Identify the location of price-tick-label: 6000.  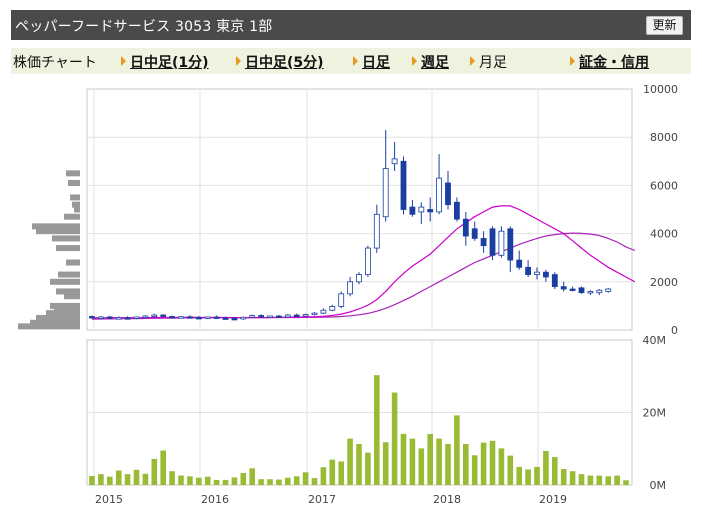
(664, 185).